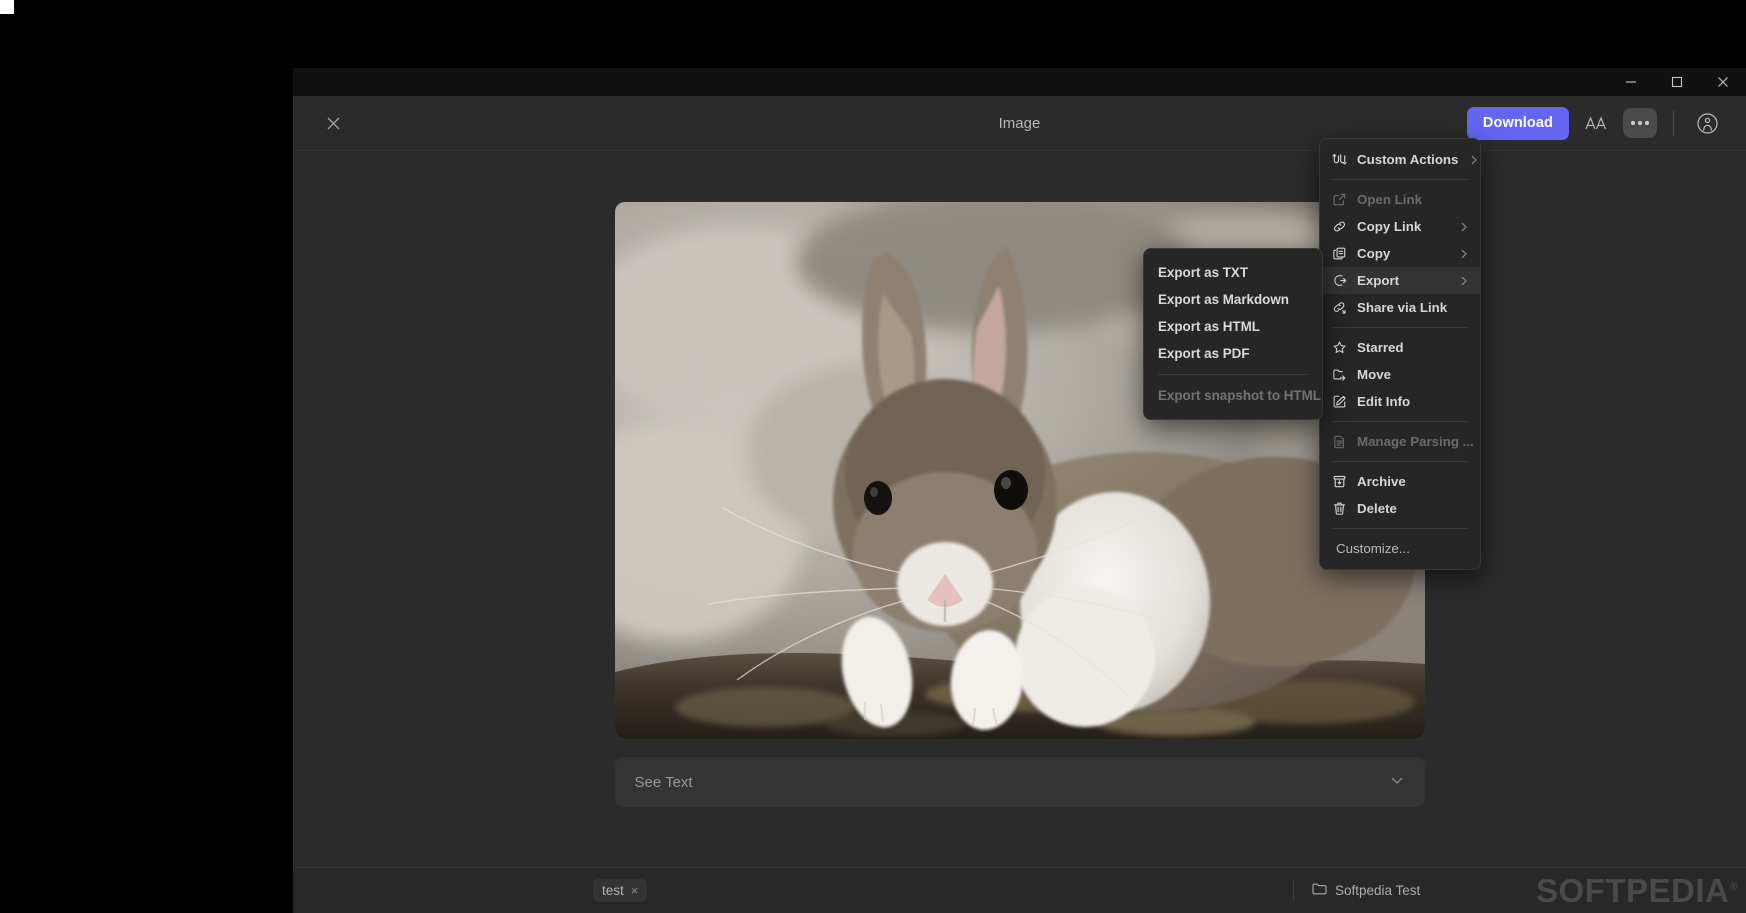 This screenshot has height=913, width=1746. What do you see at coordinates (1339, 307) in the screenshot?
I see `share-link-icon` at bounding box center [1339, 307].